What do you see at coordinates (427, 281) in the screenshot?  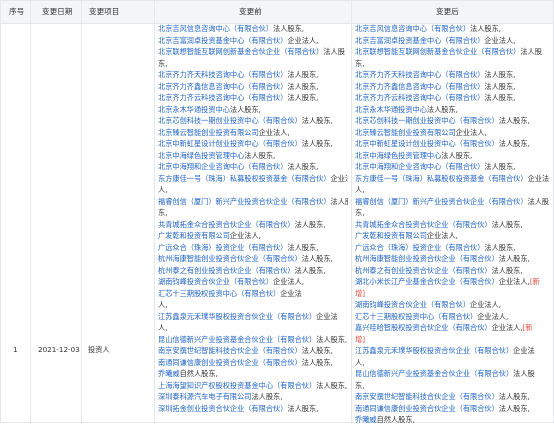 I see `company-link: 湖北小米长江产业基金合伙企业（有限合伙）` at bounding box center [427, 281].